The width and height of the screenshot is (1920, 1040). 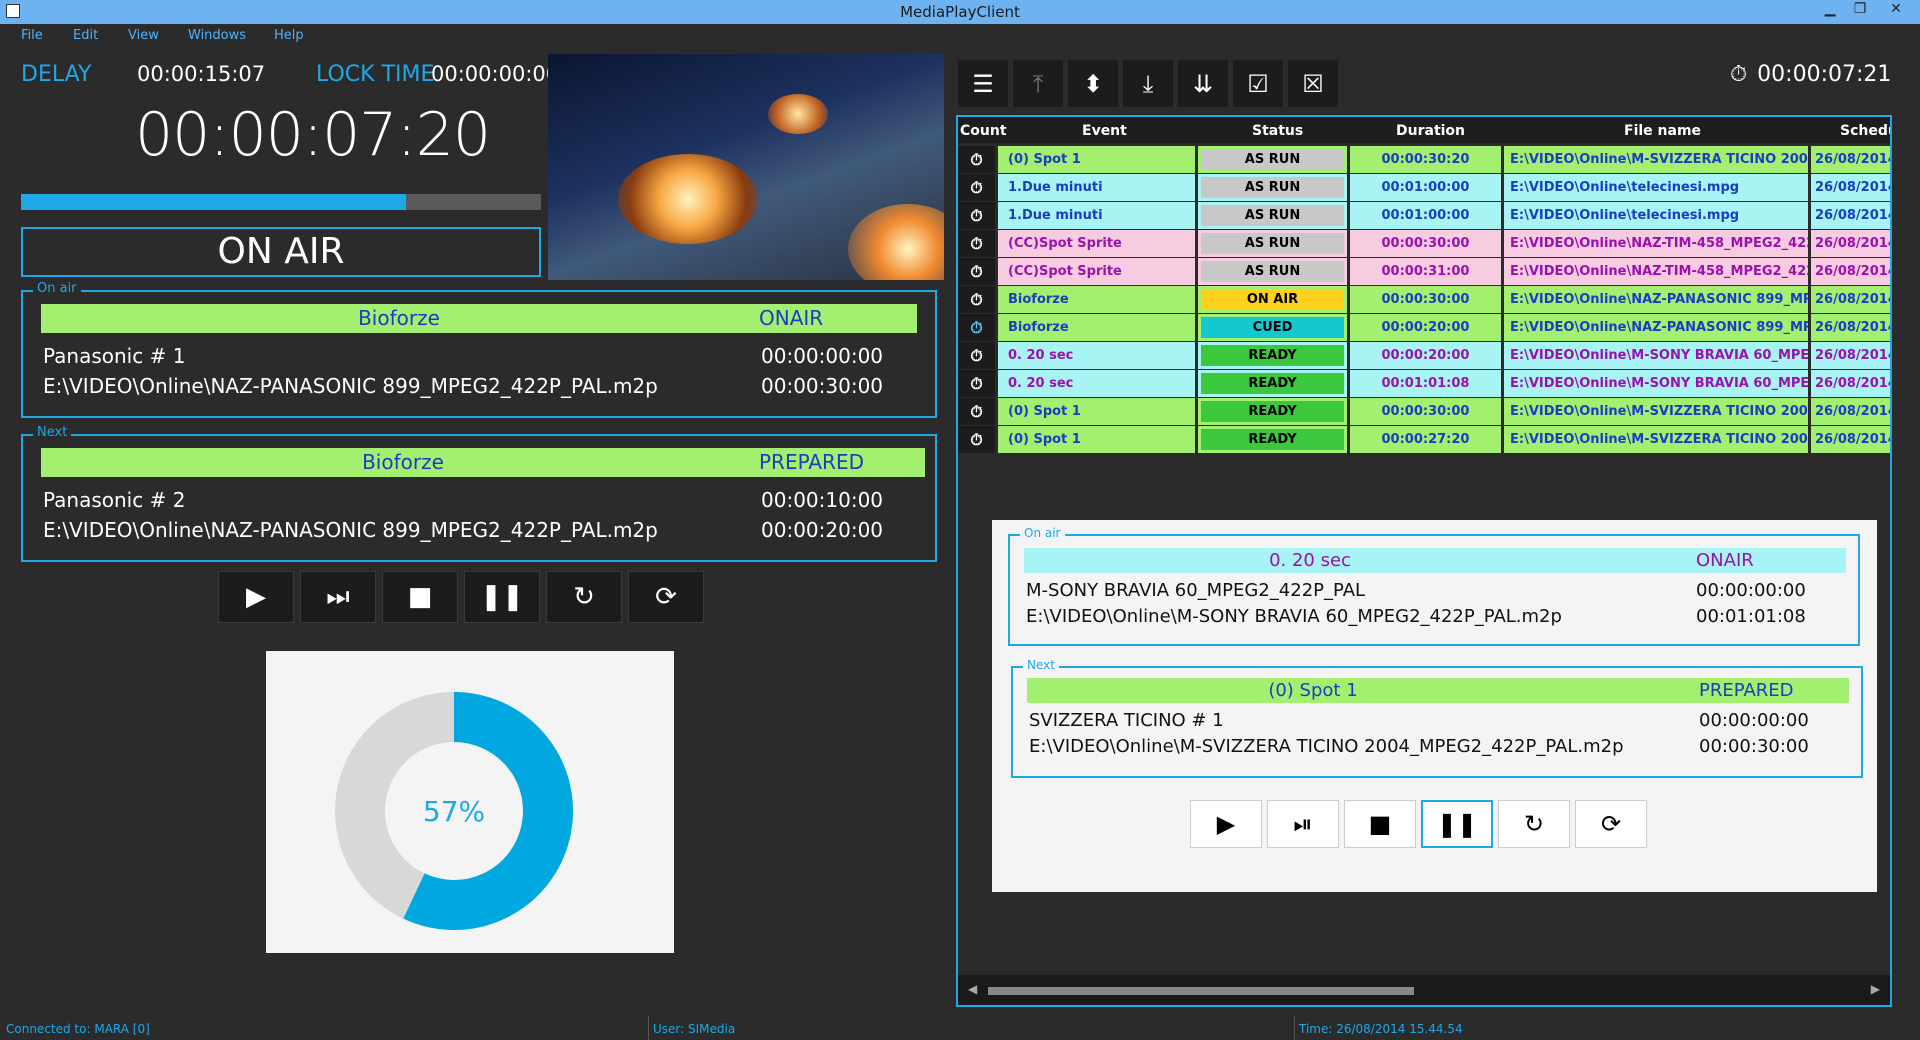 I want to click on checkbox-icon: ☑, so click(x=1258, y=83).